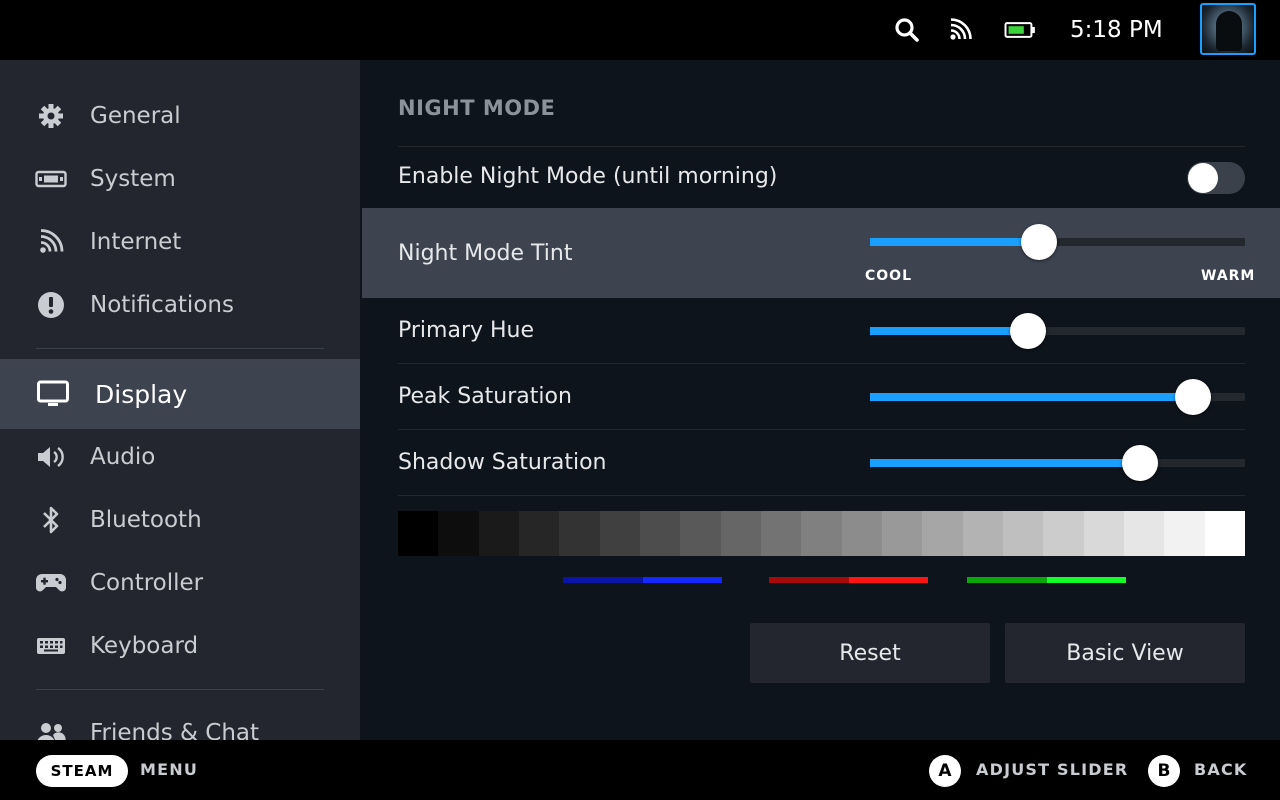 The width and height of the screenshot is (1280, 800). I want to click on gear-icon, so click(51, 116).